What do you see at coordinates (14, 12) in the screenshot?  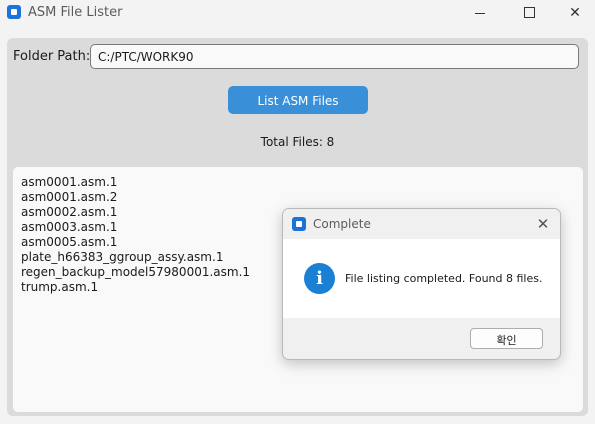 I see `app-icon` at bounding box center [14, 12].